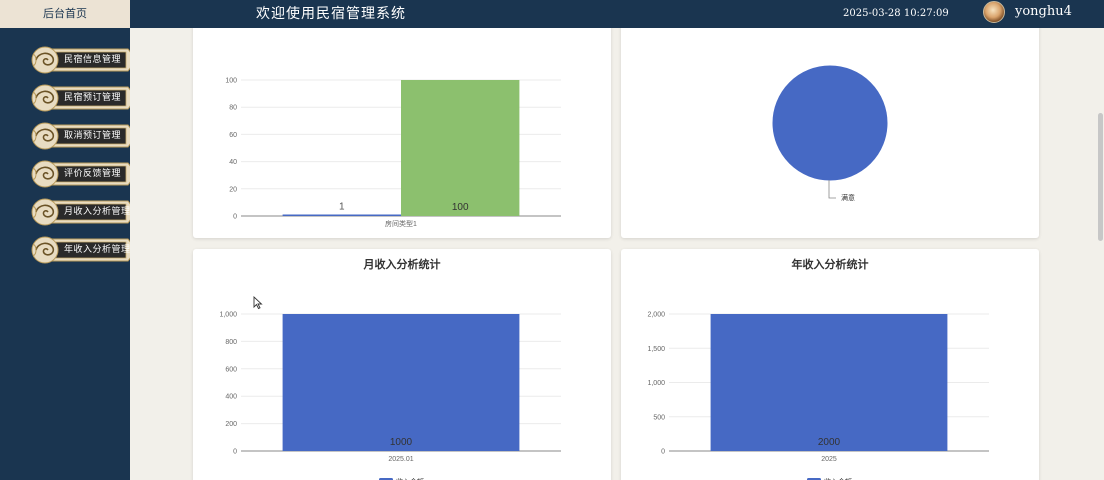  I want to click on yearly-income-chart: 年收入分析统计05001,0001,5002,00020002025收入金额, so click(818, 368).